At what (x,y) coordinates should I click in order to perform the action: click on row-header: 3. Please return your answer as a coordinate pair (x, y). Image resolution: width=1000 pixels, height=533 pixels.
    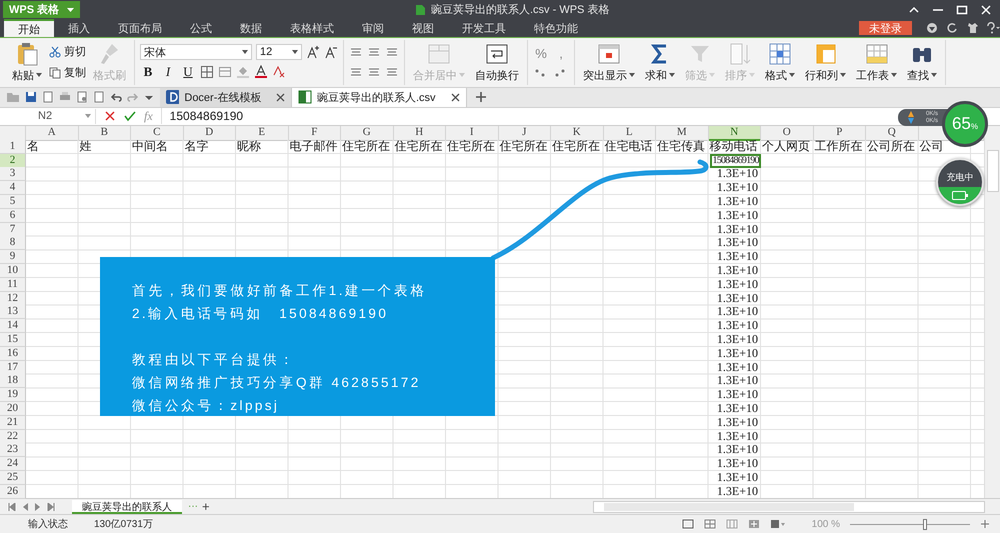
    Looking at the image, I should click on (13, 174).